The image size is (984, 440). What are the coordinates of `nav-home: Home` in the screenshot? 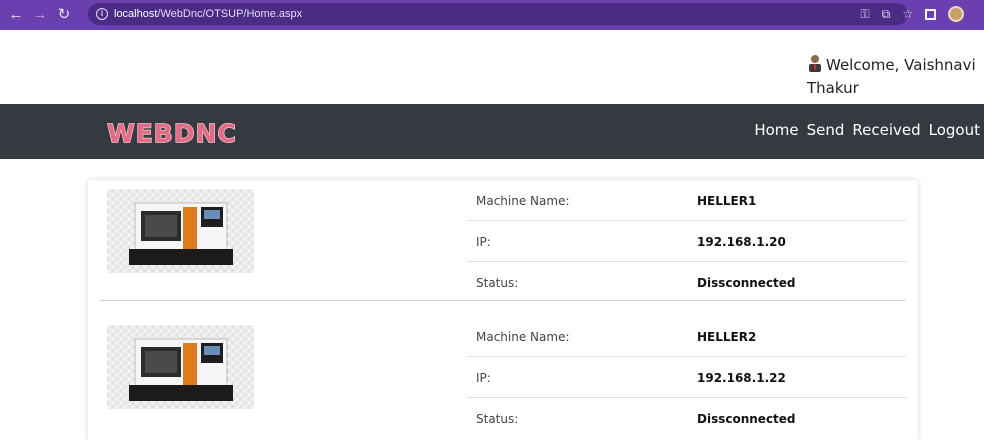 It's located at (776, 130).